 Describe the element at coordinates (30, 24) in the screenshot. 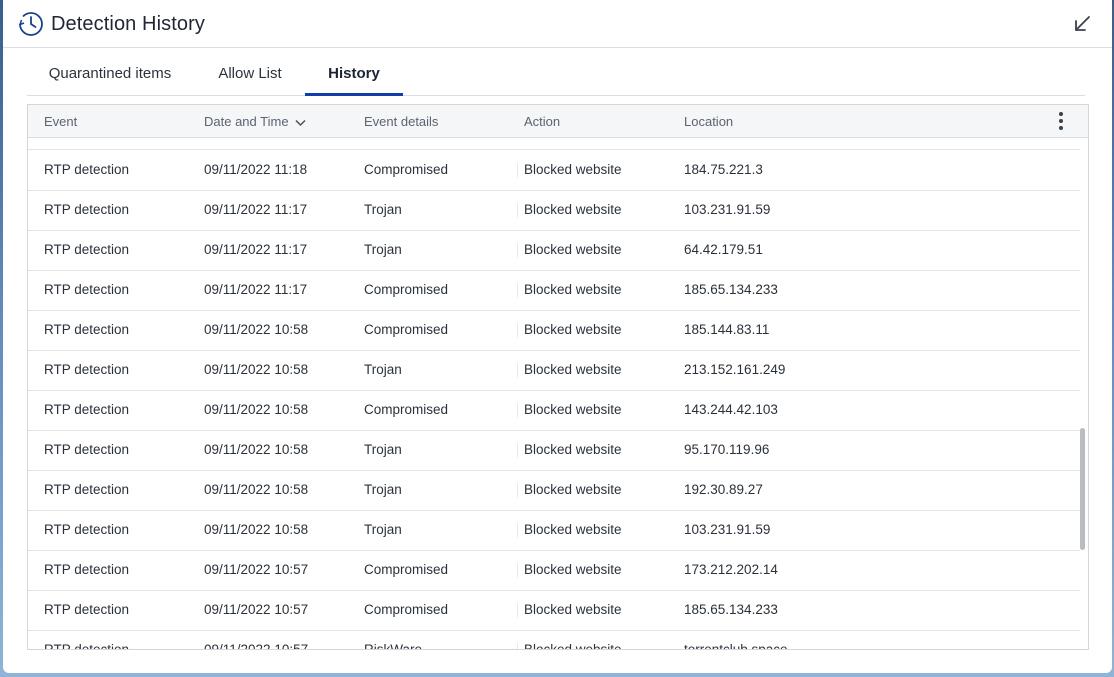

I see `clock-history-icon` at that location.